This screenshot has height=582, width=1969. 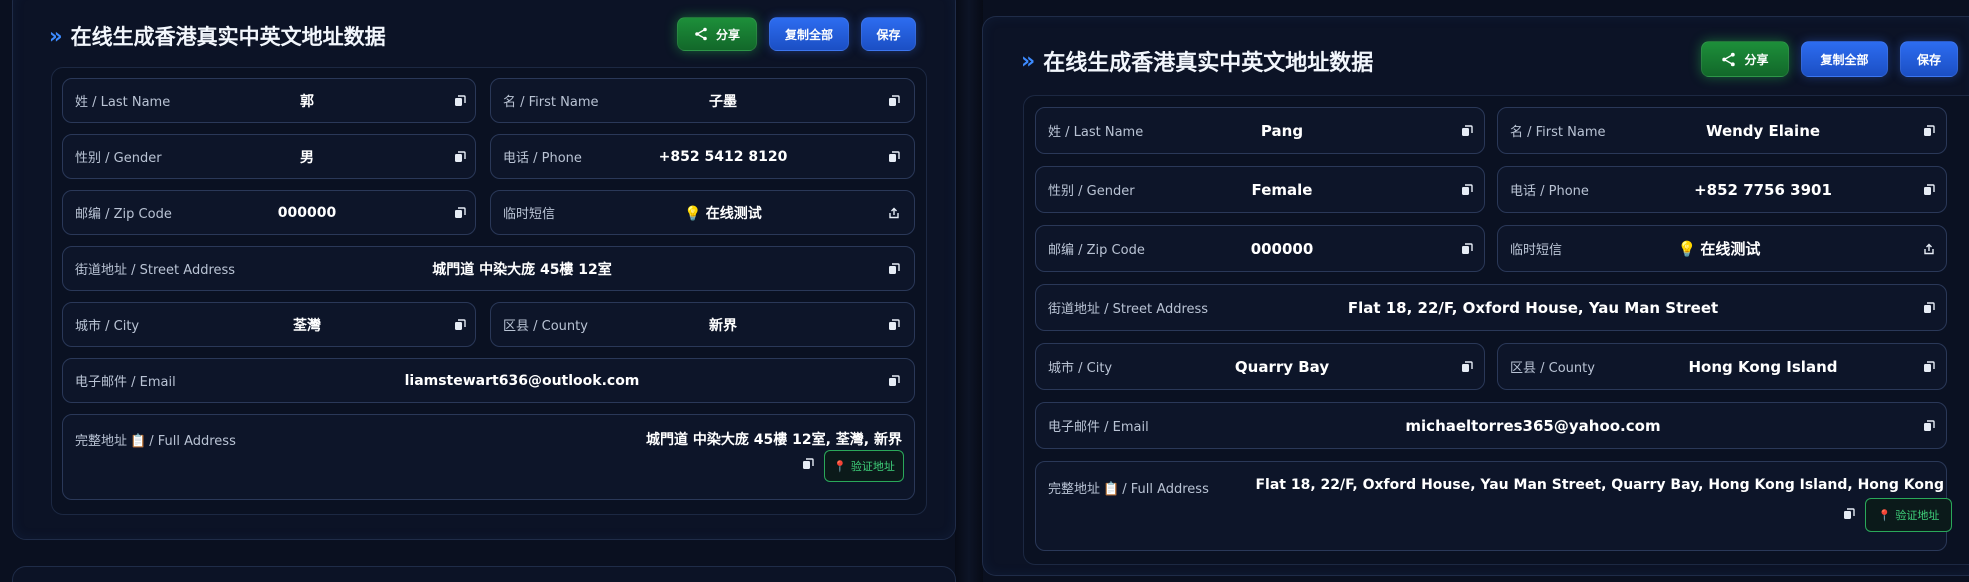 I want to click on full-address-value: 城門道 中染大庞 45樓 12室, 荃灣, 新界, so click(x=774, y=440).